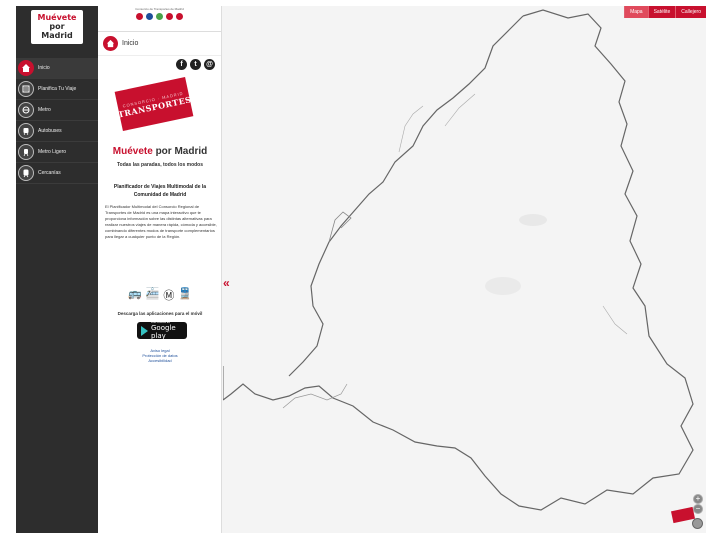 This screenshot has height=533, width=706. I want to click on bus-mode-icon, so click(149, 16).